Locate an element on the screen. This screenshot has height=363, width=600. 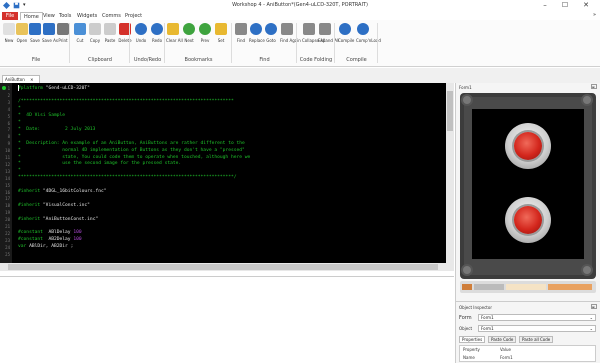
save-as-button: Save As is located at coordinates (50, 33).